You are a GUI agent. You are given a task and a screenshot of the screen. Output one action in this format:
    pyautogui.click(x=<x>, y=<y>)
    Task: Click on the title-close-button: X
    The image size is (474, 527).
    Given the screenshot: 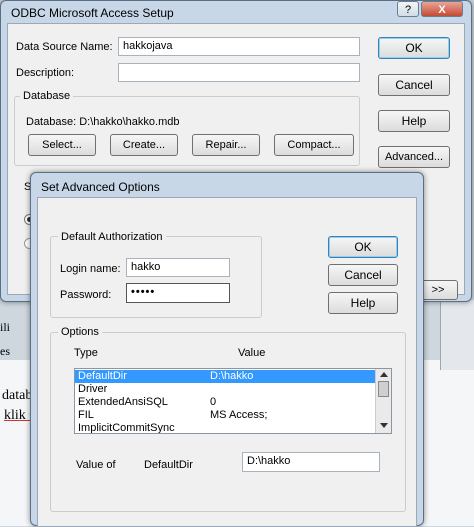 What is the action you would take?
    pyautogui.click(x=442, y=9)
    